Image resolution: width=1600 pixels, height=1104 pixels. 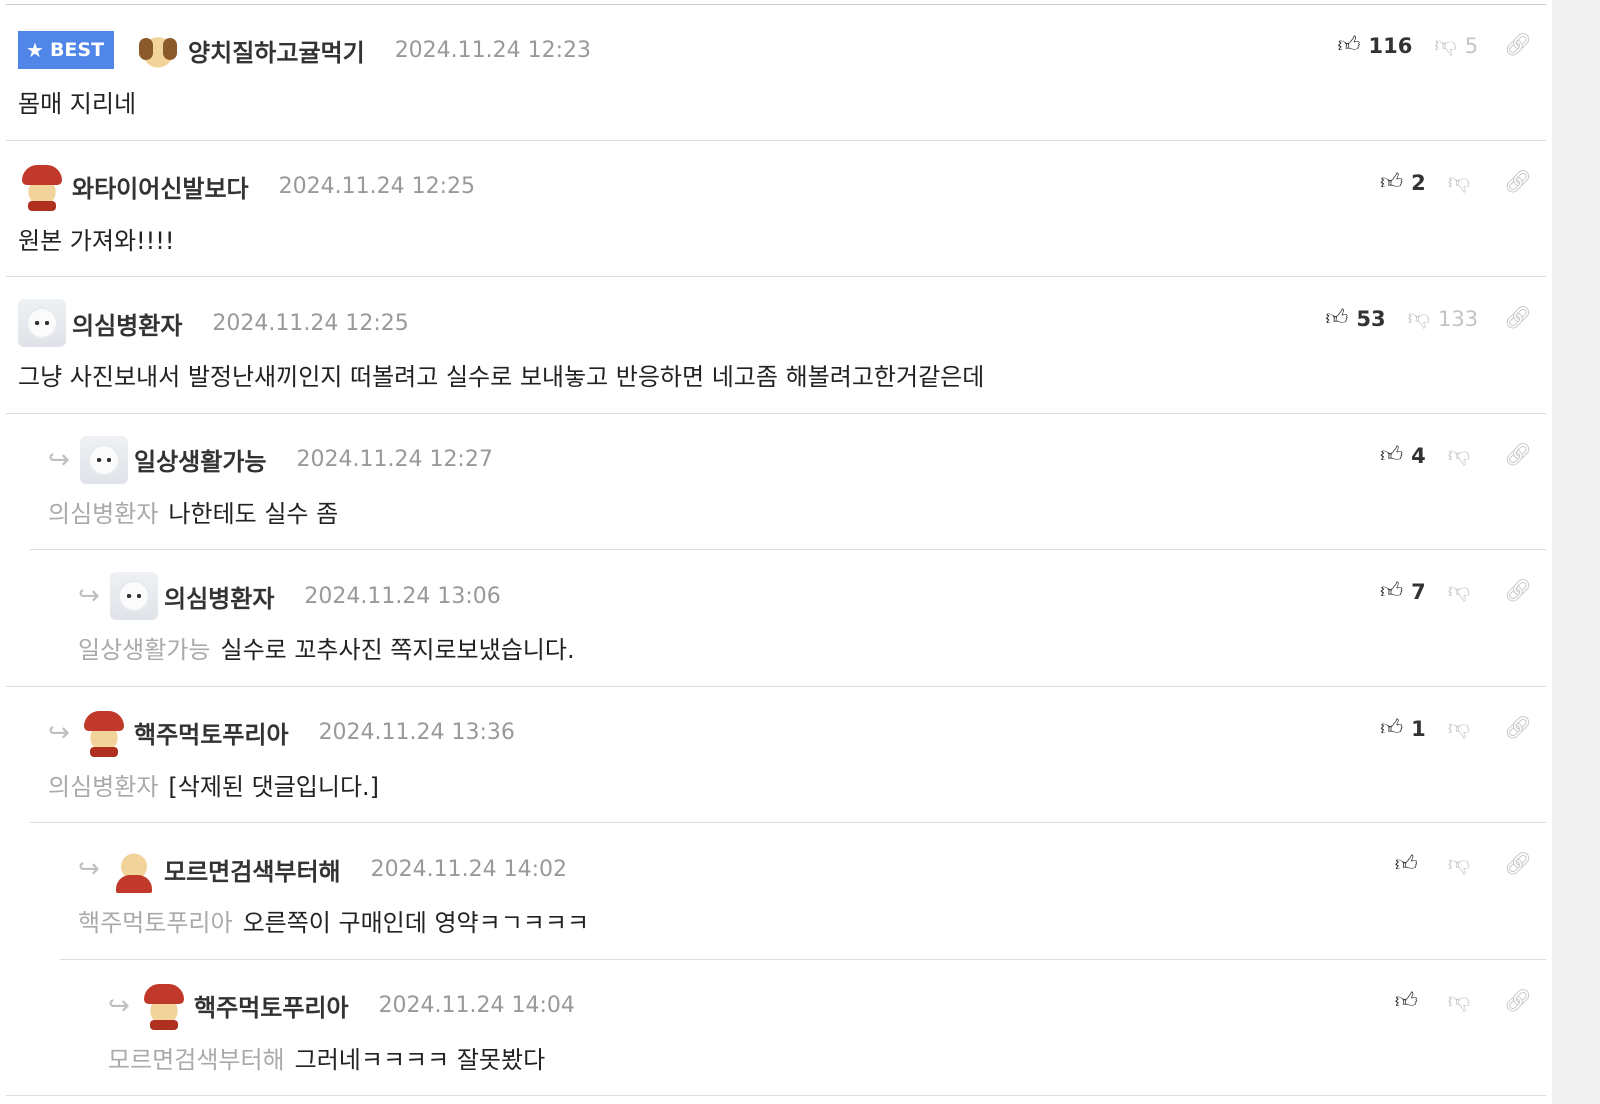 What do you see at coordinates (289, 596) in the screenshot?
I see `comment-header: ↪ 의심병환자 2024.11.24 13:06` at bounding box center [289, 596].